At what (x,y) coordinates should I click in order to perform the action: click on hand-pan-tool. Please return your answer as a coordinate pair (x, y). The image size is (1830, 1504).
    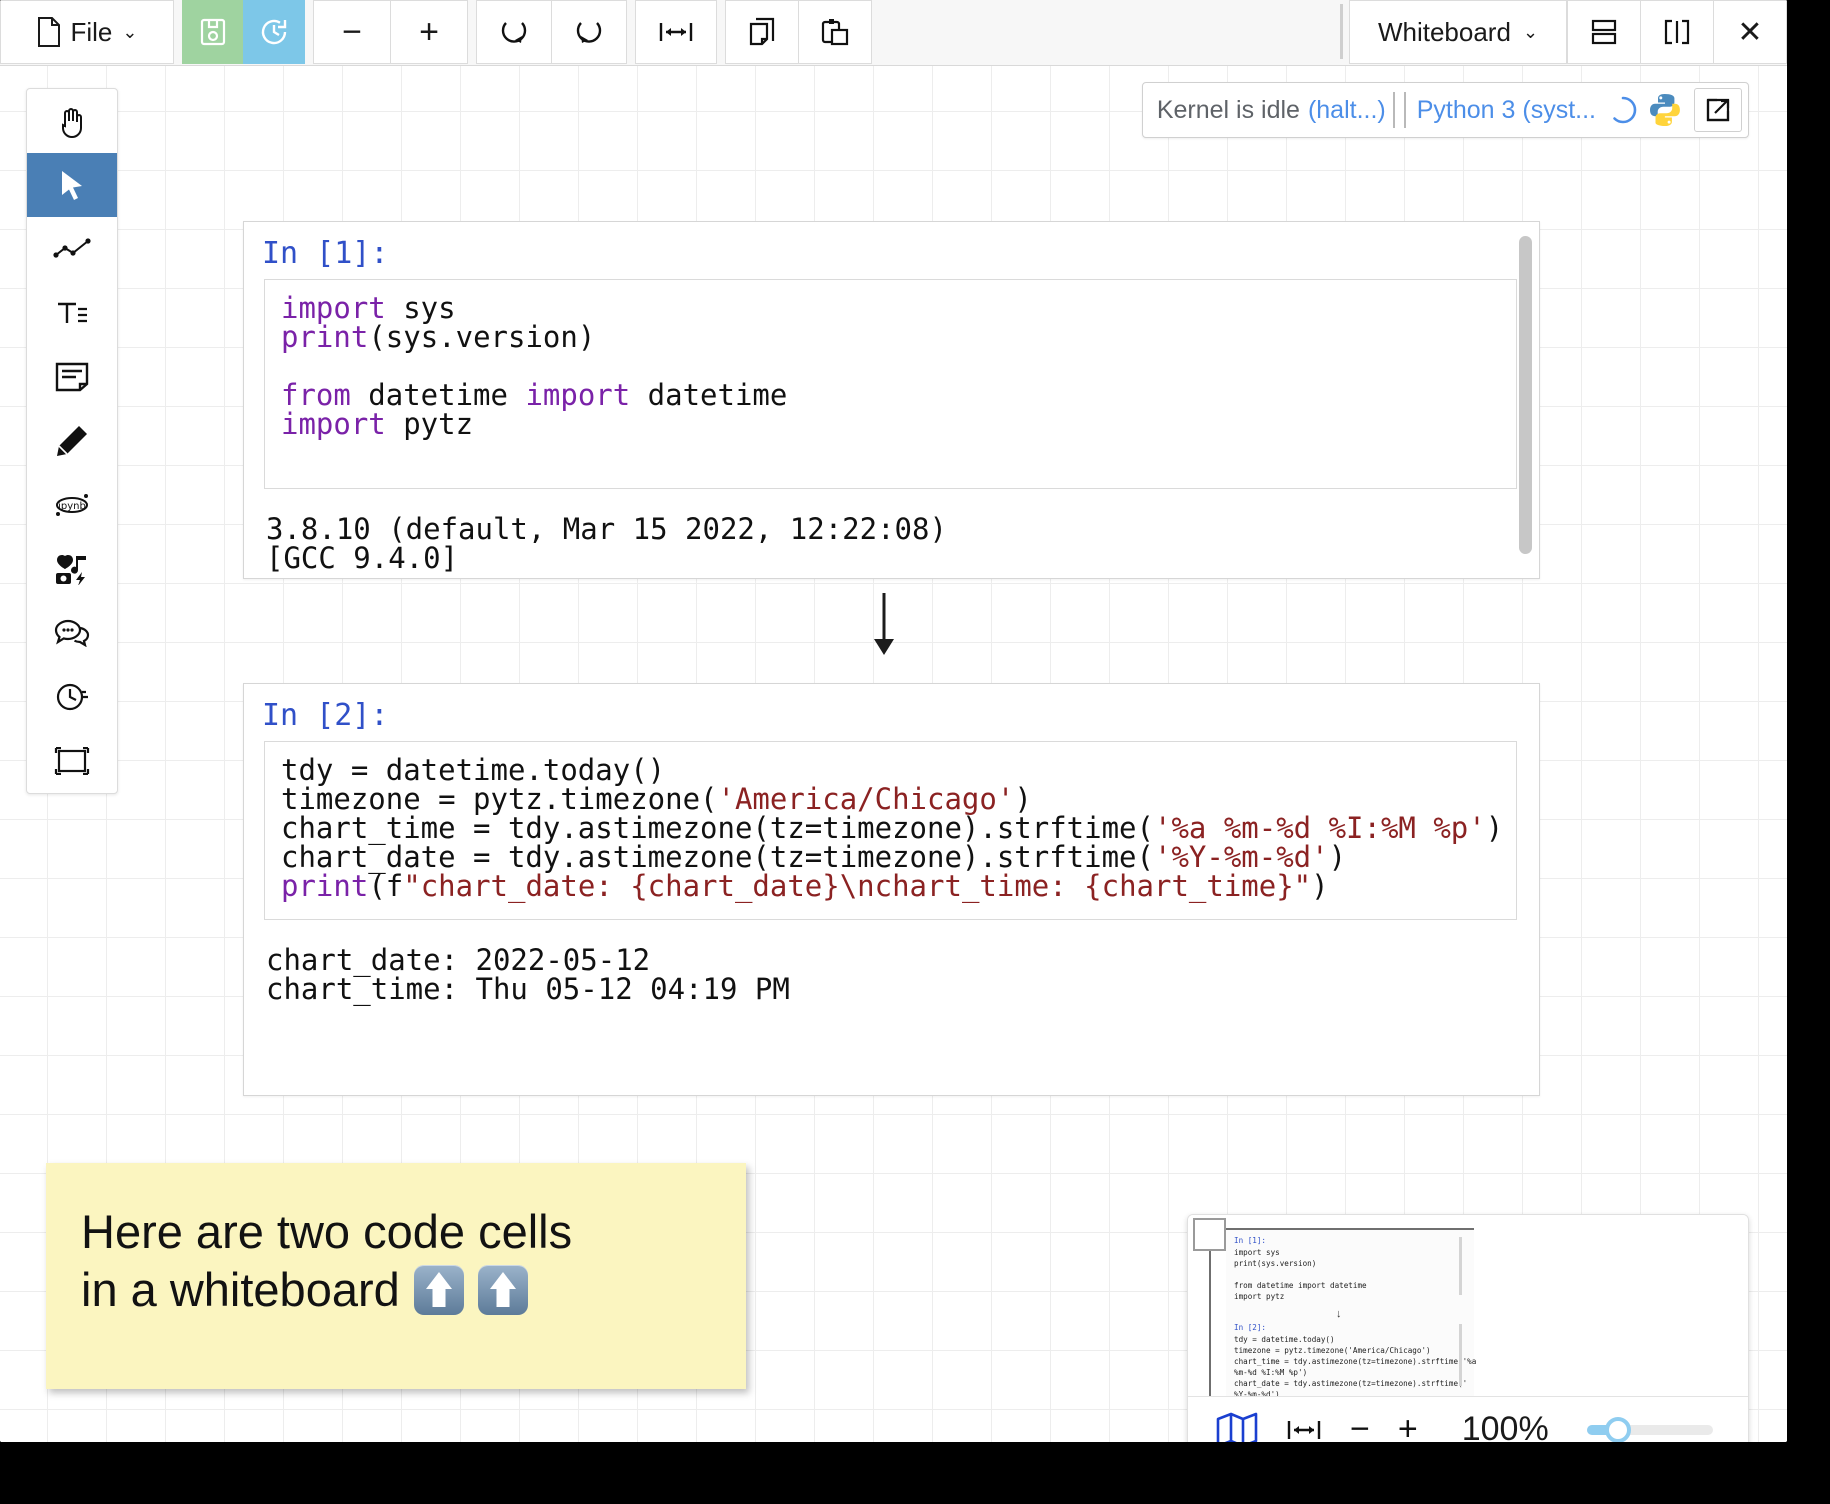
    Looking at the image, I should click on (72, 121).